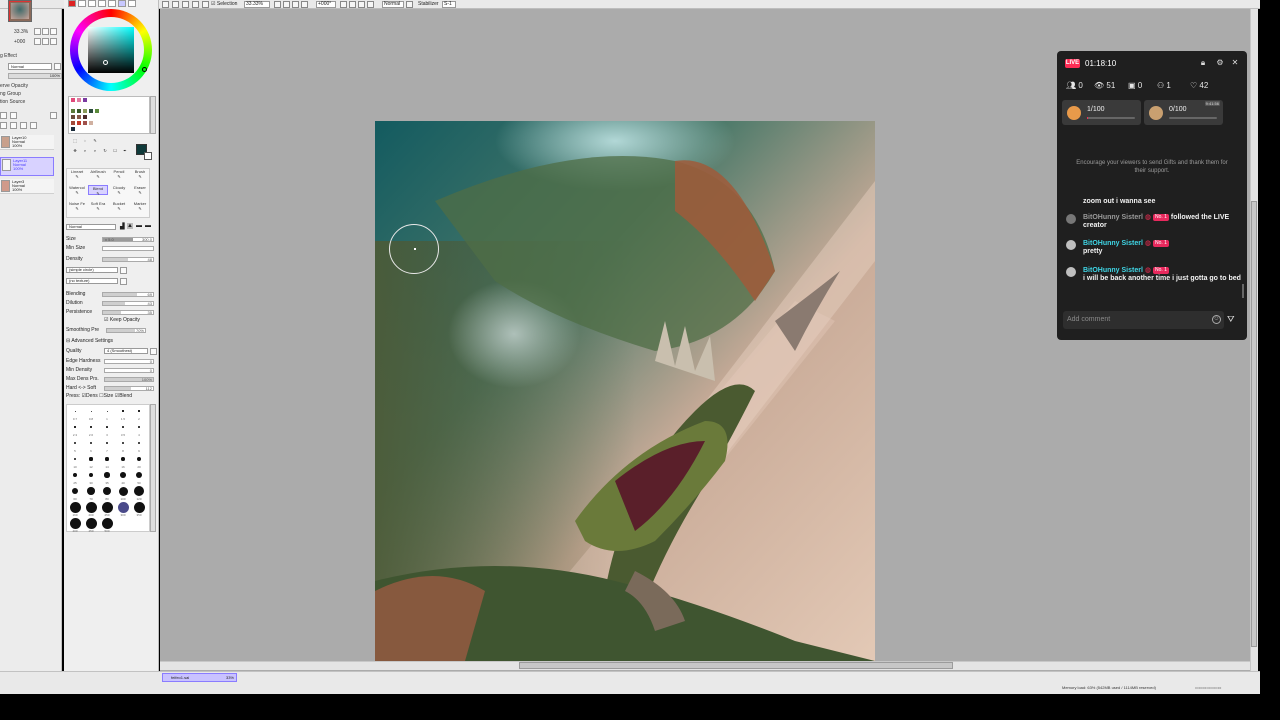 The width and height of the screenshot is (1280, 720). What do you see at coordinates (1183, 112) in the screenshot?
I see `gift-goal-2: 9:41:56 0/100` at bounding box center [1183, 112].